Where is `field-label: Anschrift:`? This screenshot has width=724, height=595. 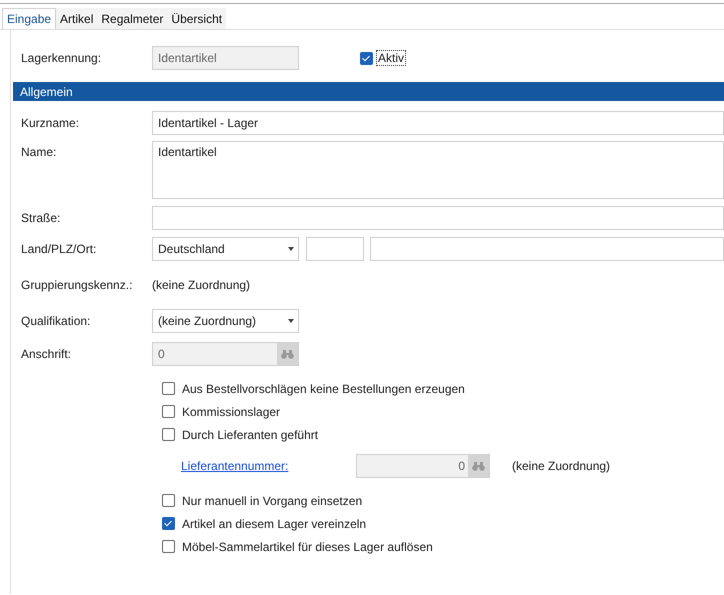 field-label: Anschrift: is located at coordinates (46, 354).